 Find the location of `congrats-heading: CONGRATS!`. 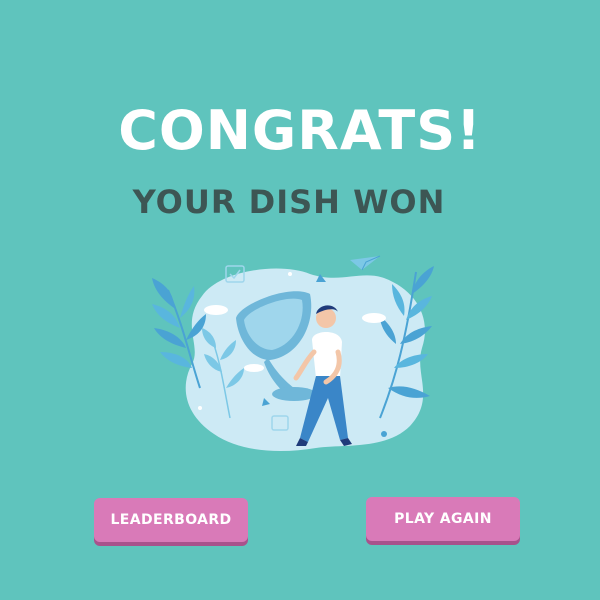

congrats-heading: CONGRATS! is located at coordinates (300, 130).